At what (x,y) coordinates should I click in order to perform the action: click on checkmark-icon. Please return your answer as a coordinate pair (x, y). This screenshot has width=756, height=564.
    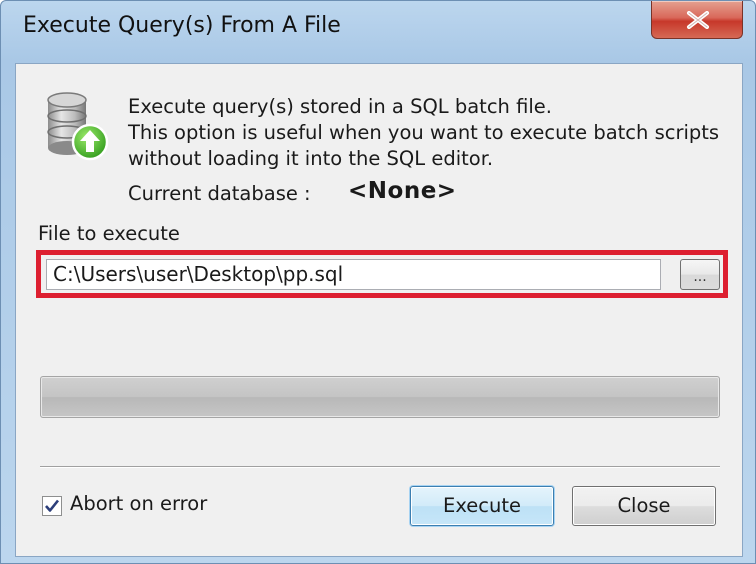
    Looking at the image, I should click on (52, 505).